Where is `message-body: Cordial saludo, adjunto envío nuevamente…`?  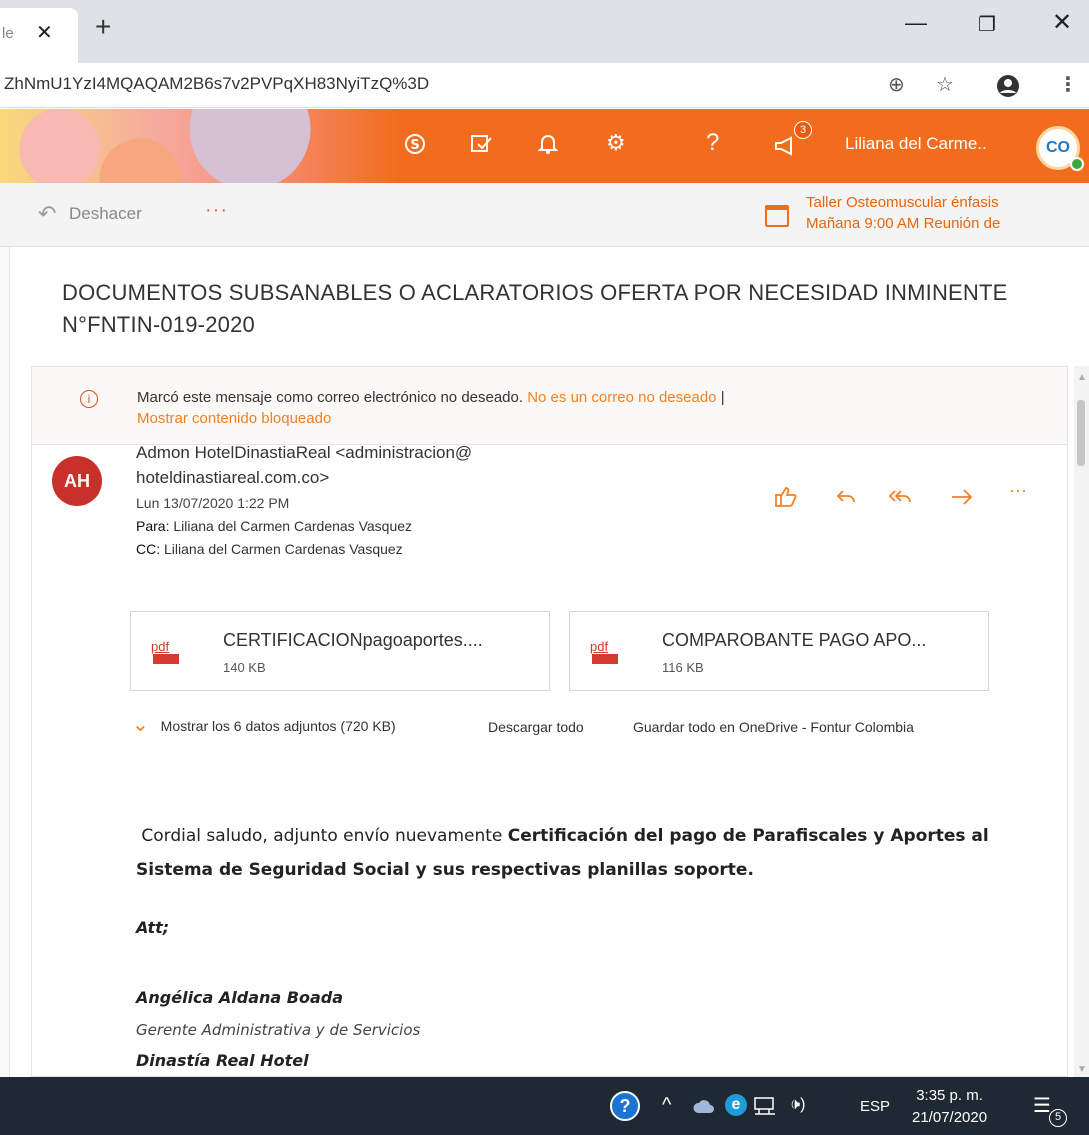 message-body: Cordial saludo, adjunto envío nuevamente… is located at coordinates (576, 853).